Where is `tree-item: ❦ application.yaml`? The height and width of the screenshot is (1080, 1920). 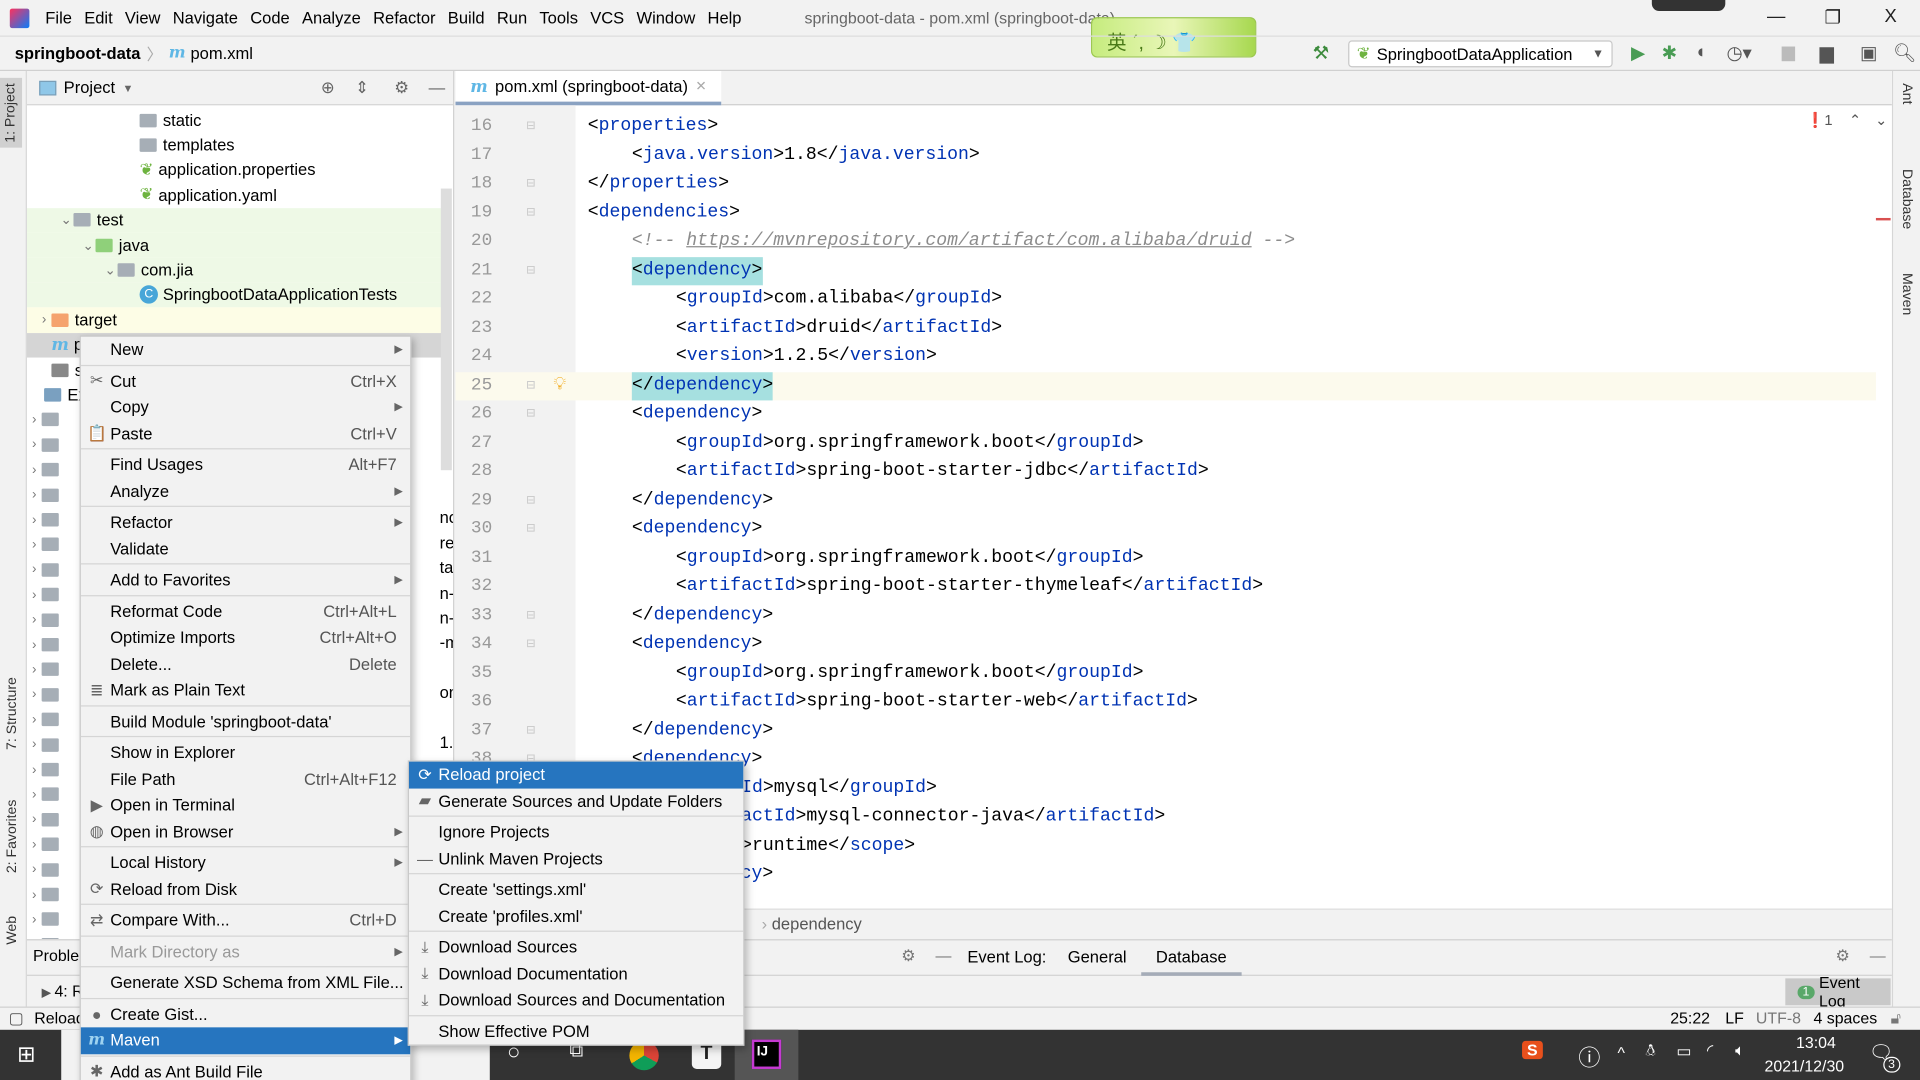 tree-item: ❦ application.yaml is located at coordinates (235, 195).